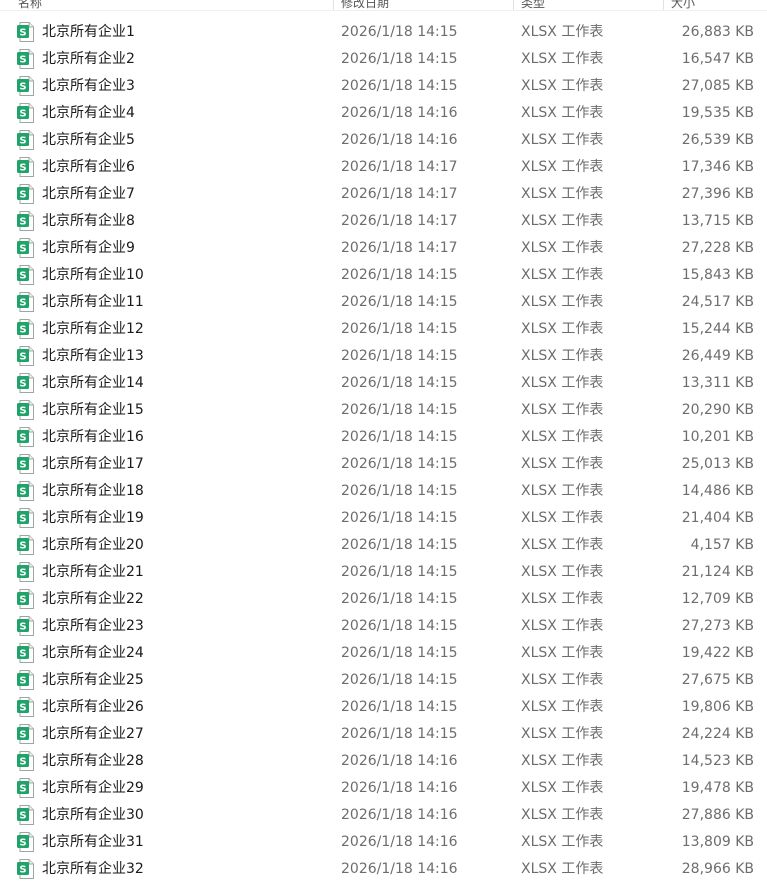 Image resolution: width=767 pixels, height=896 pixels. What do you see at coordinates (717, 248) in the screenshot?
I see `file-size: 27,228 KB` at bounding box center [717, 248].